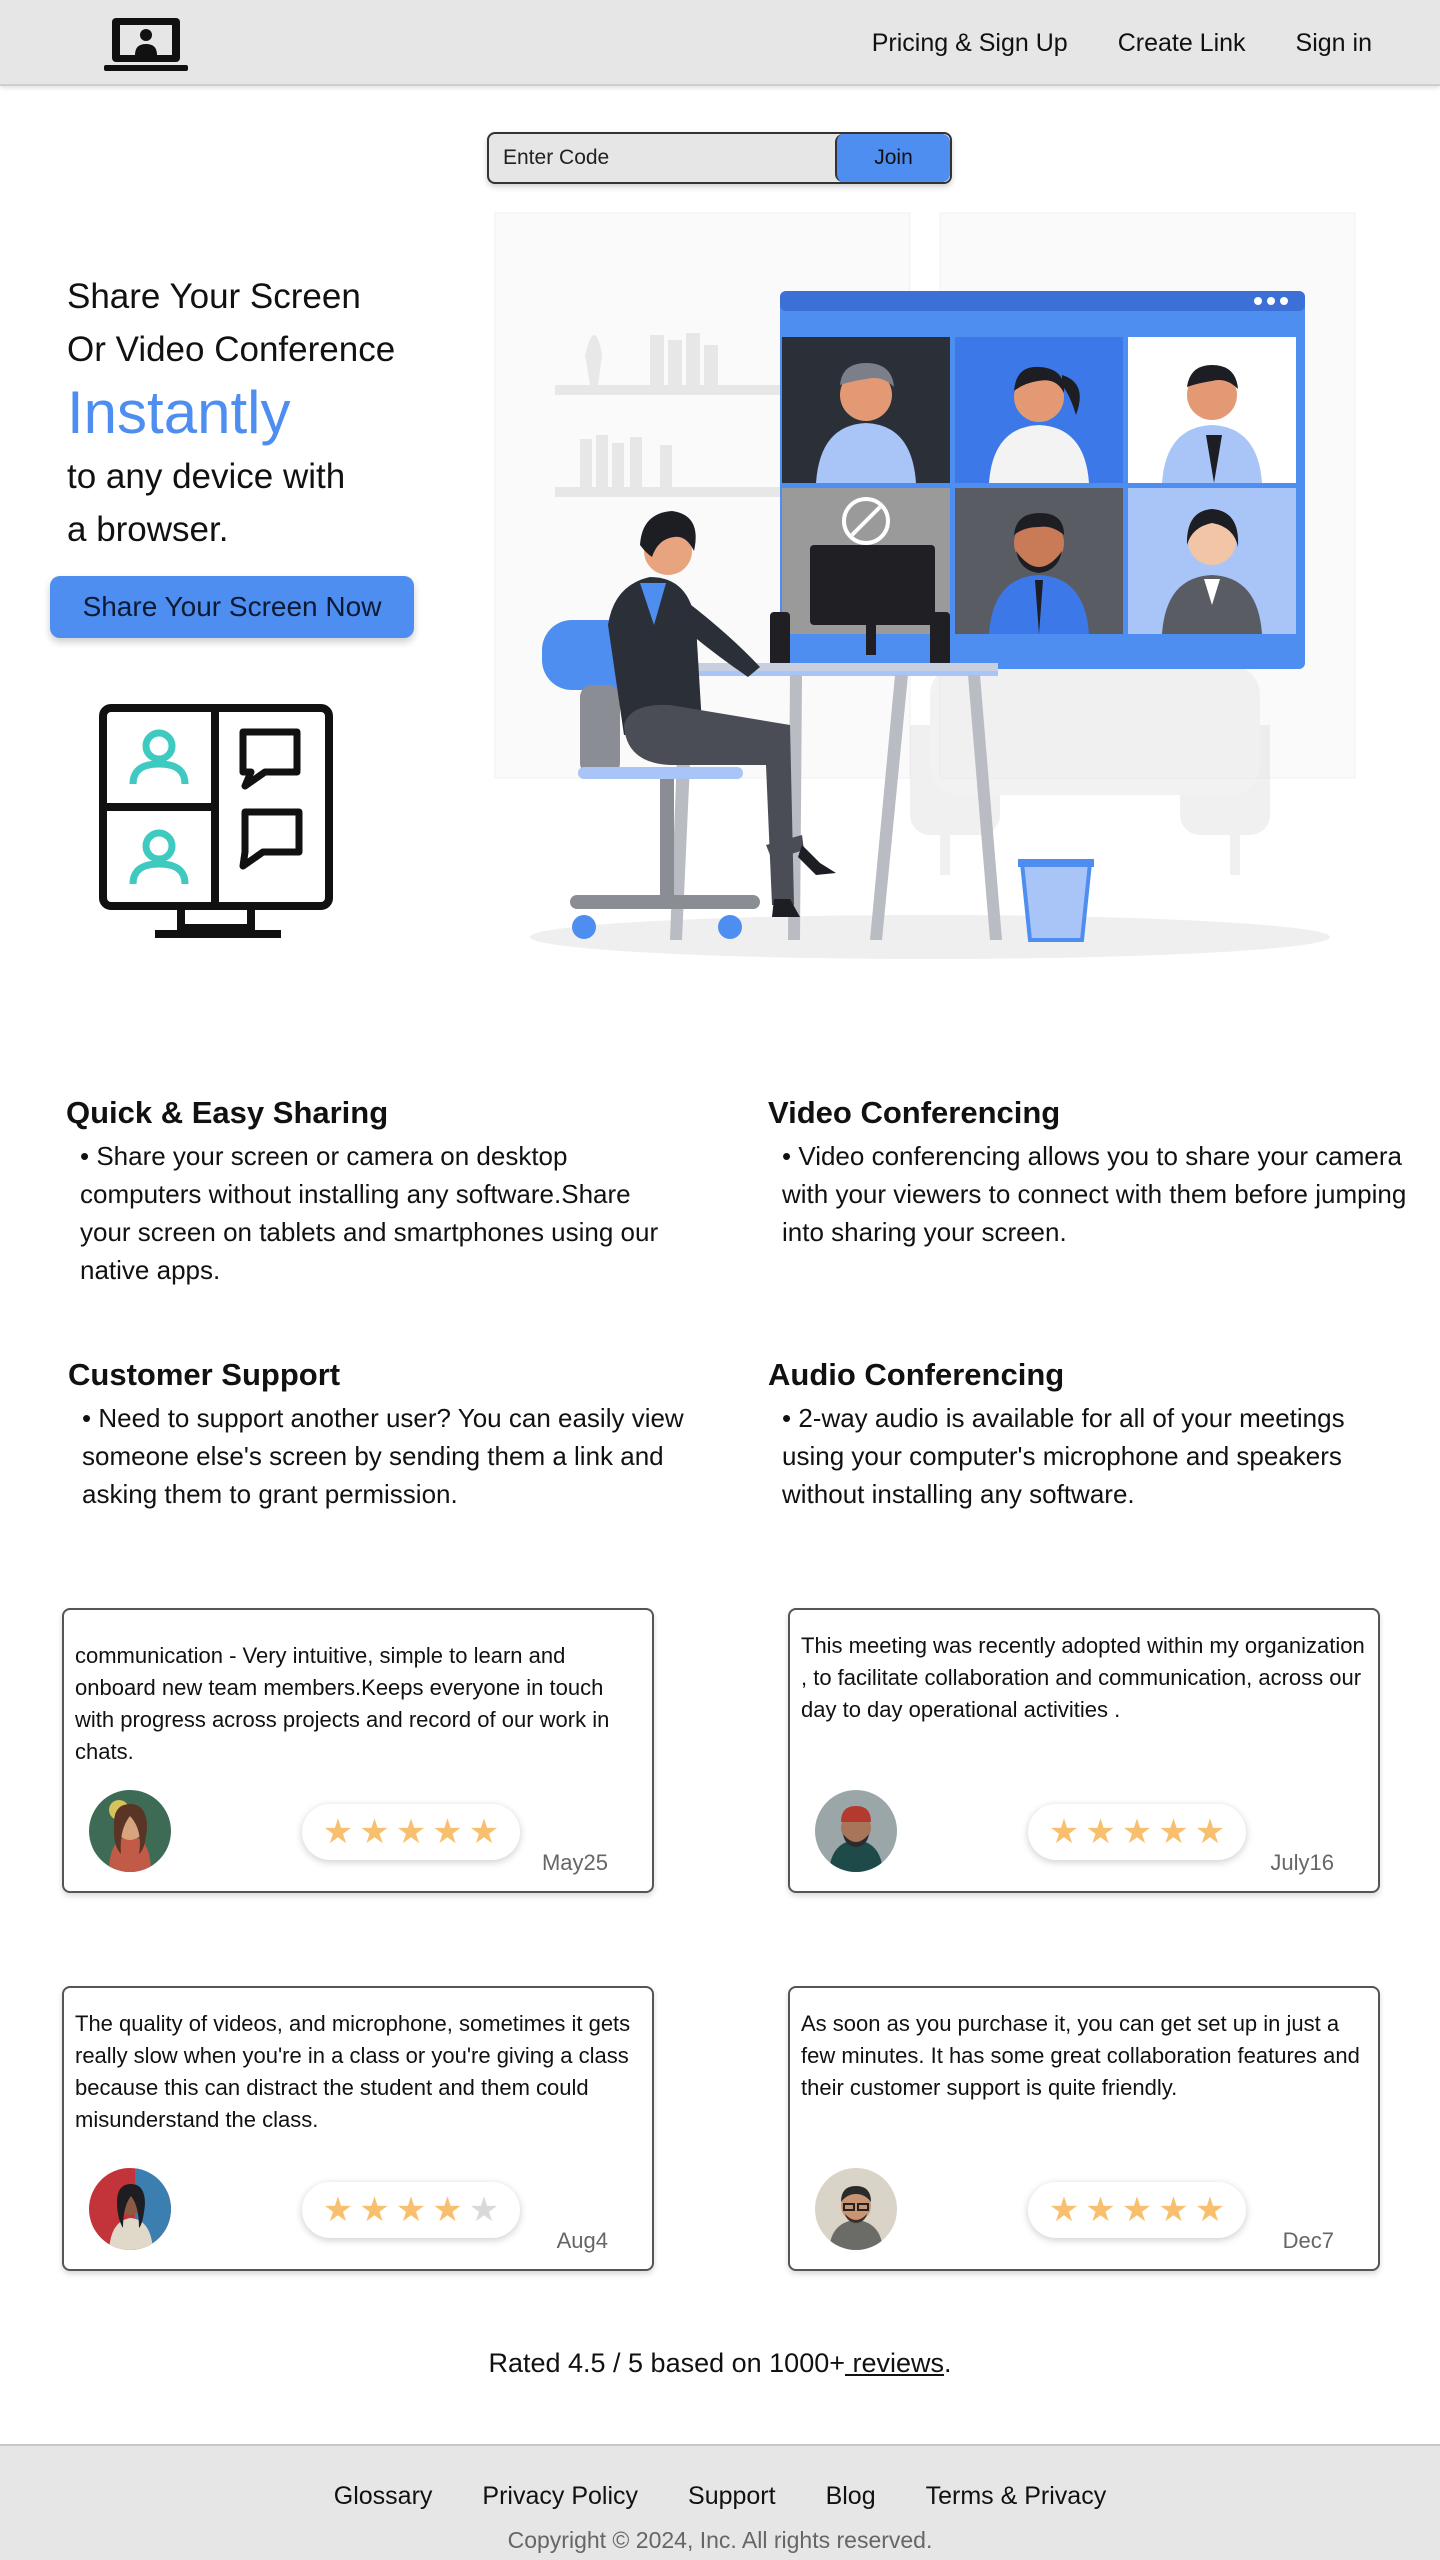  What do you see at coordinates (914, 1112) in the screenshot?
I see `feature-title: Video Conferencing` at bounding box center [914, 1112].